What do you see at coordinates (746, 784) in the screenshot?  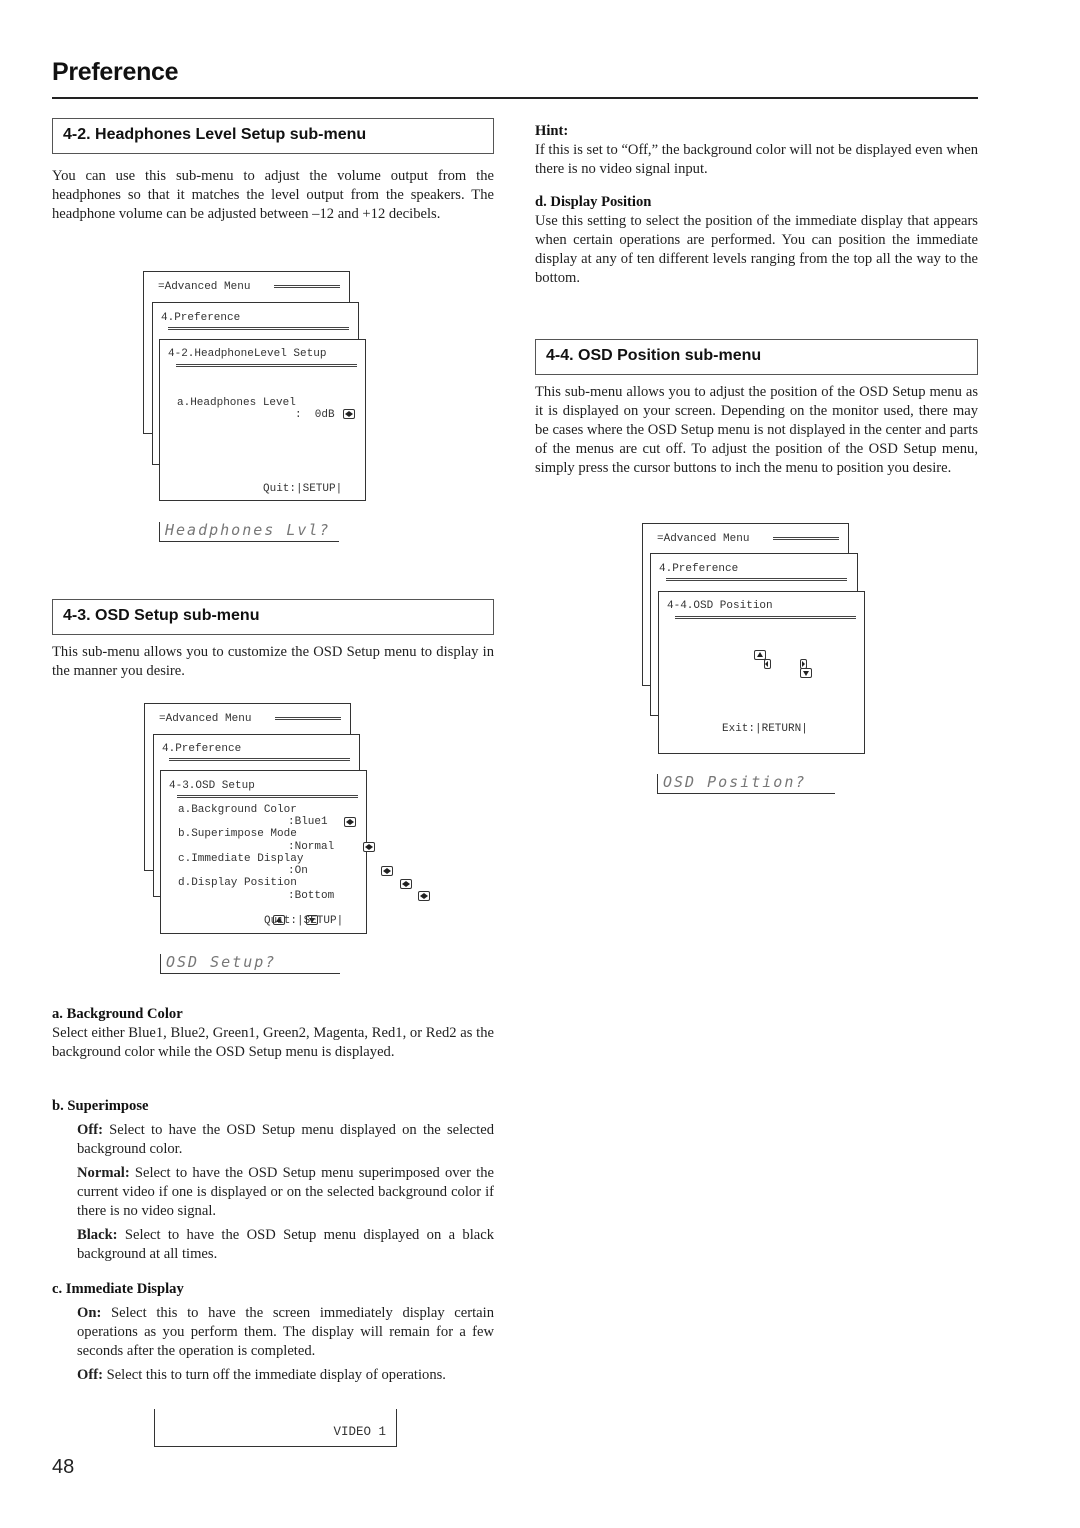 I see `front-display-text: OSD Position?` at bounding box center [746, 784].